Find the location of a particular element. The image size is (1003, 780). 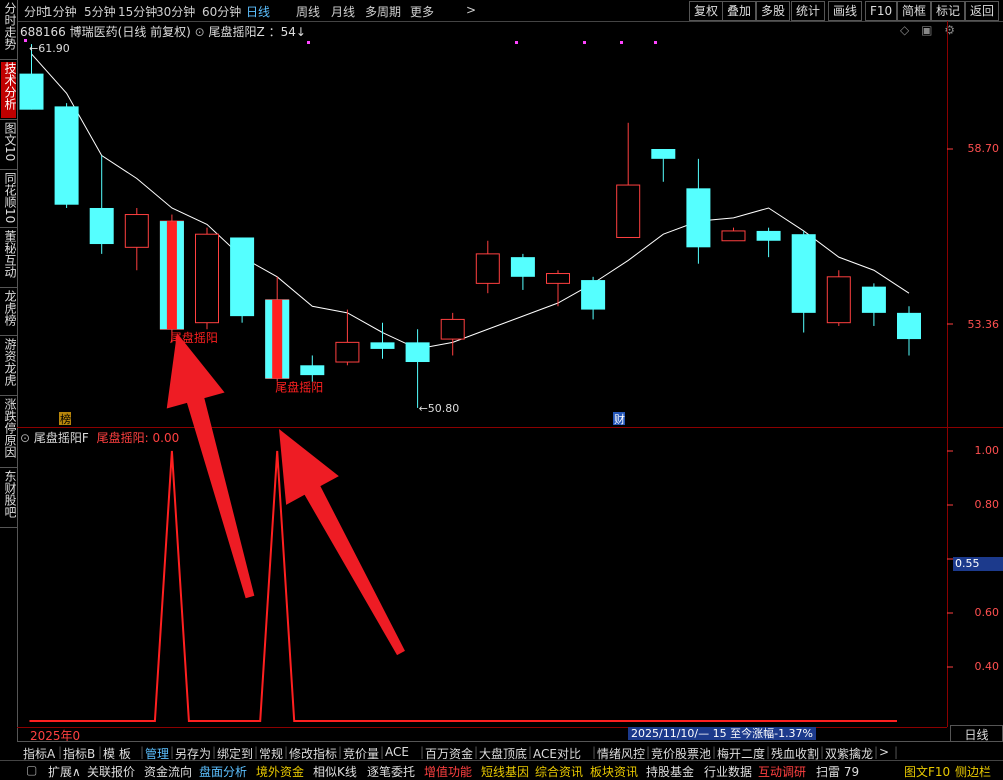

sub-indicator-name: 尾盘摇阳F is located at coordinates (61, 438).